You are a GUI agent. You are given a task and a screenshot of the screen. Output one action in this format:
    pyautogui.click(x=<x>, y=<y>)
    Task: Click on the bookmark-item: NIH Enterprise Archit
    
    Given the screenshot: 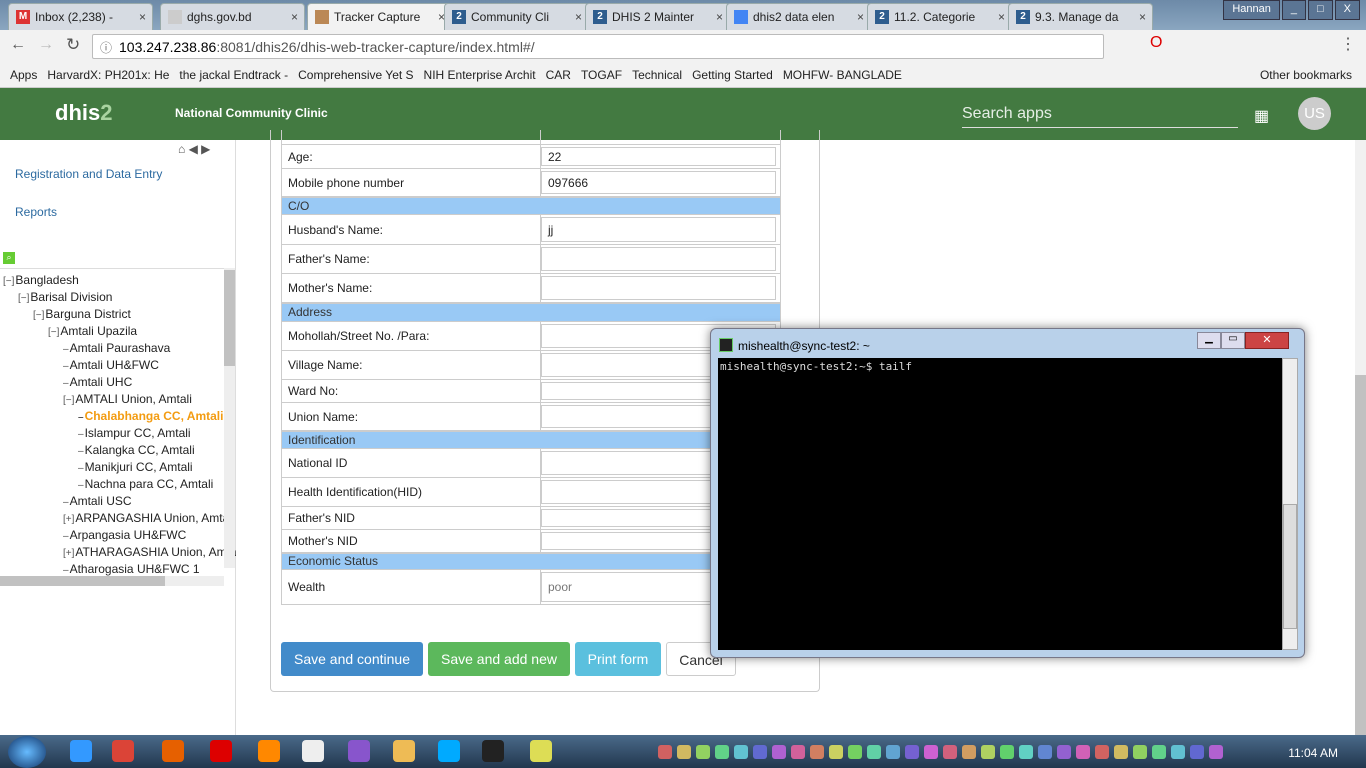 What is the action you would take?
    pyautogui.click(x=480, y=75)
    